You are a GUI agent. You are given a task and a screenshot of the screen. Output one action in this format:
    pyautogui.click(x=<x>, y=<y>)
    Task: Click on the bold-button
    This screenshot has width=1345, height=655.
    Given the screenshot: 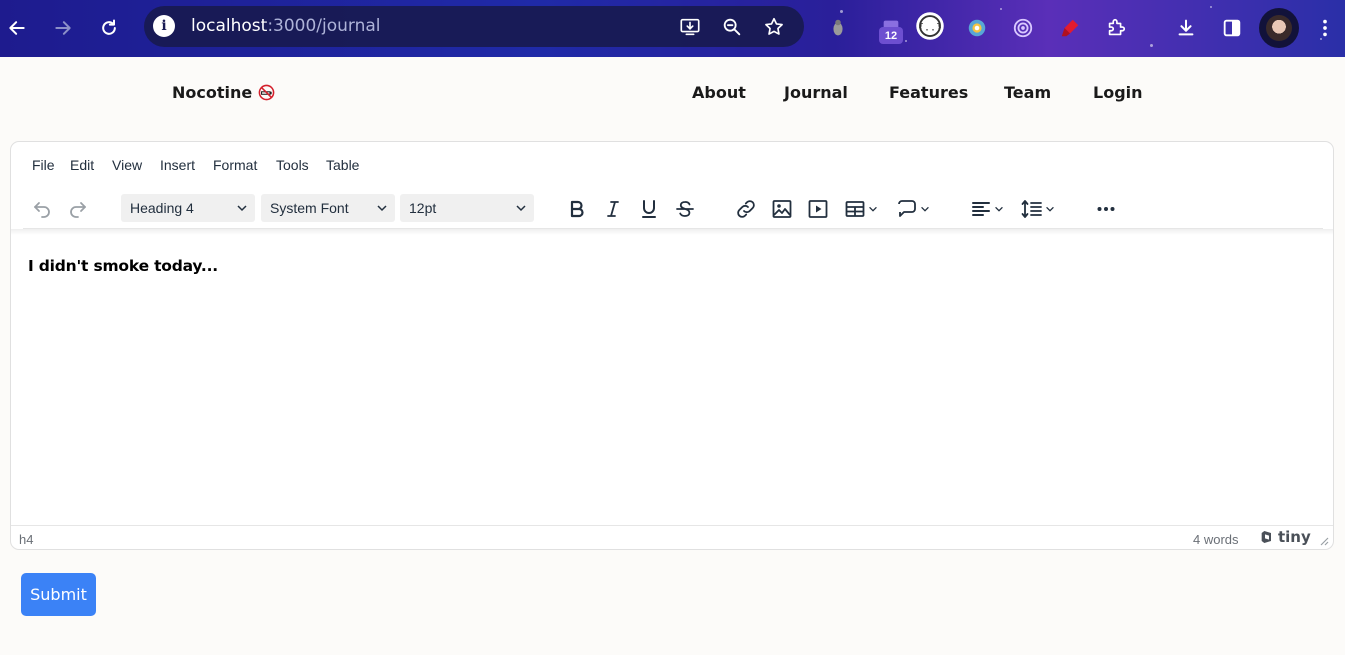 What is the action you would take?
    pyautogui.click(x=577, y=209)
    